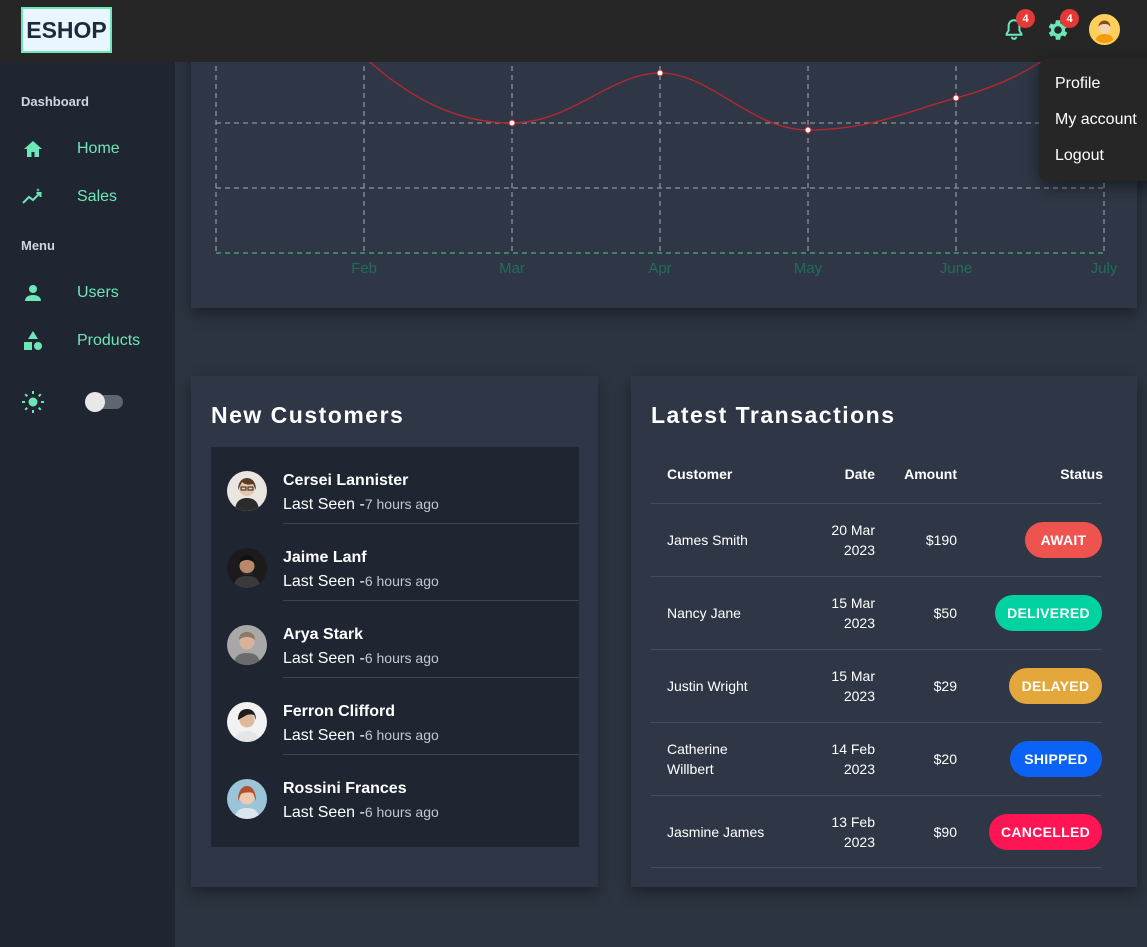 This screenshot has height=947, width=1147. Describe the element at coordinates (401, 504) in the screenshot. I see `last-seen-time: 7 hours ago` at that location.